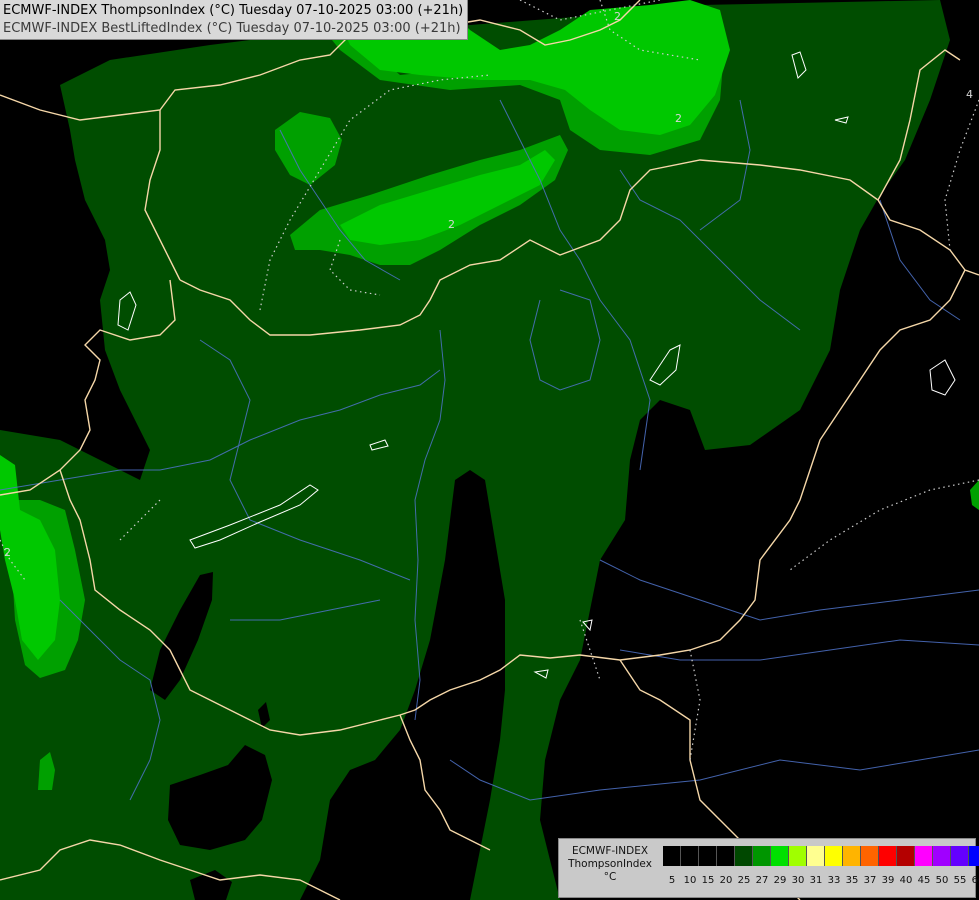 The height and width of the screenshot is (900, 979). I want to click on legend-ticks: 5 10 15 20 25 27 29 30 31 33 35 37 39 40 45 50 55 60, so click(821, 881).